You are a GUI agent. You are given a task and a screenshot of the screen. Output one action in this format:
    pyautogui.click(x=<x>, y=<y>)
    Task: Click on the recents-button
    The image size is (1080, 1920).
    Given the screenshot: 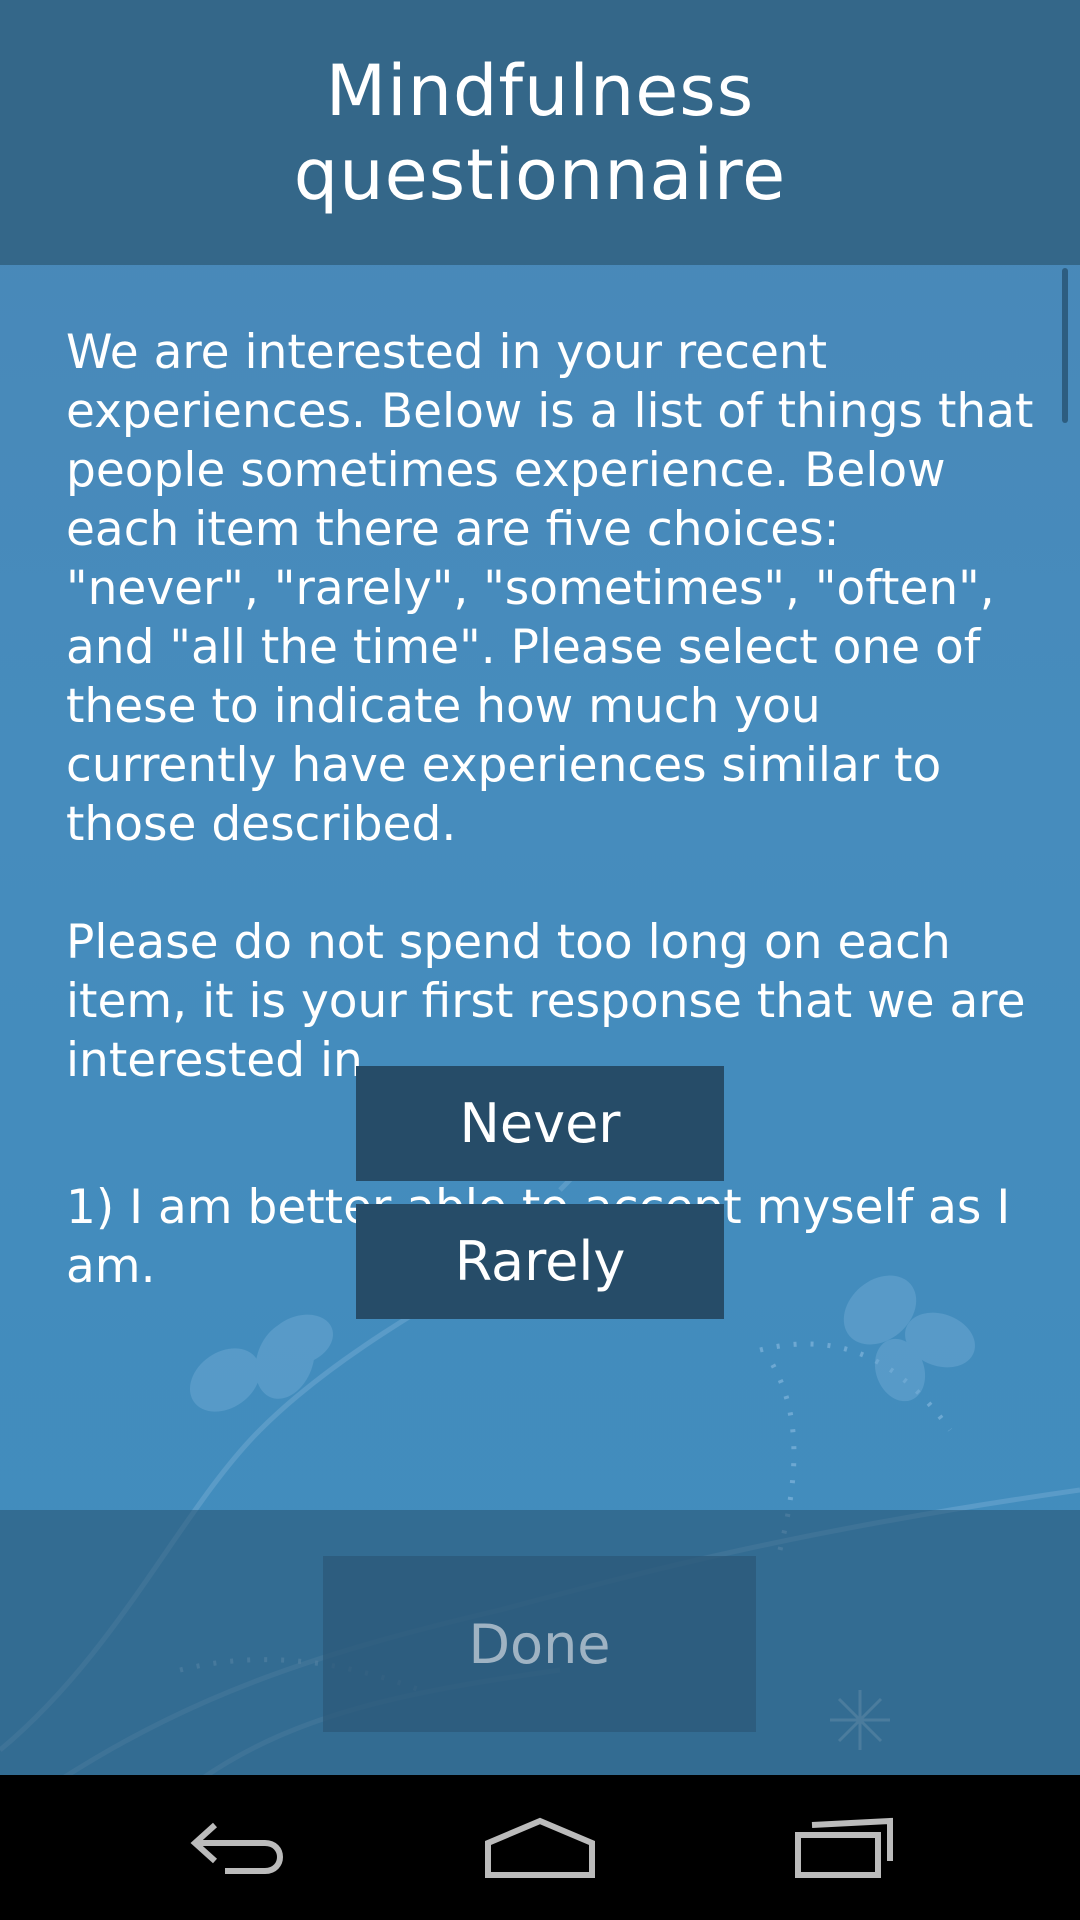 What is the action you would take?
    pyautogui.click(x=845, y=1847)
    